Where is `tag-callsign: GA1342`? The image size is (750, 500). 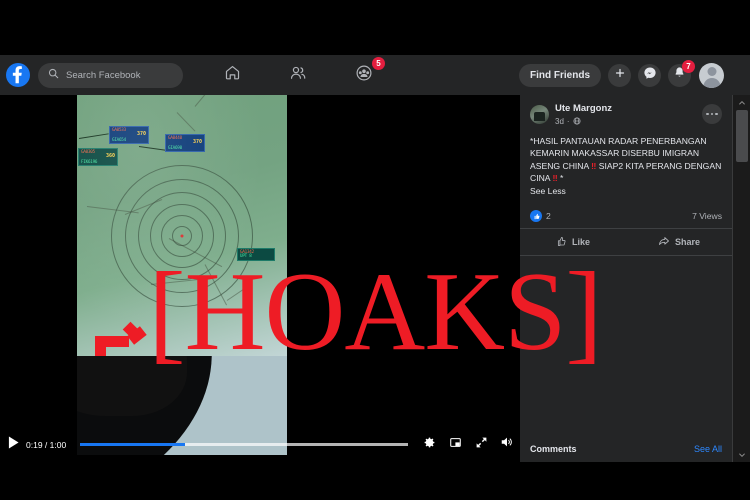
tag-callsign: GA1342 is located at coordinates (247, 251).